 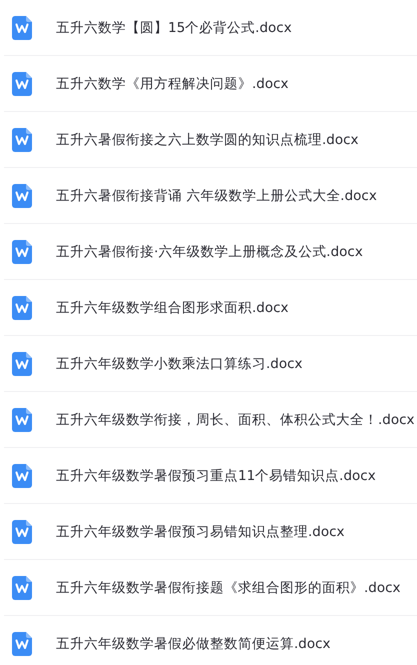 What do you see at coordinates (210, 308) in the screenshot?
I see `file-item: 五升六年级数学组合图形求面积.docx` at bounding box center [210, 308].